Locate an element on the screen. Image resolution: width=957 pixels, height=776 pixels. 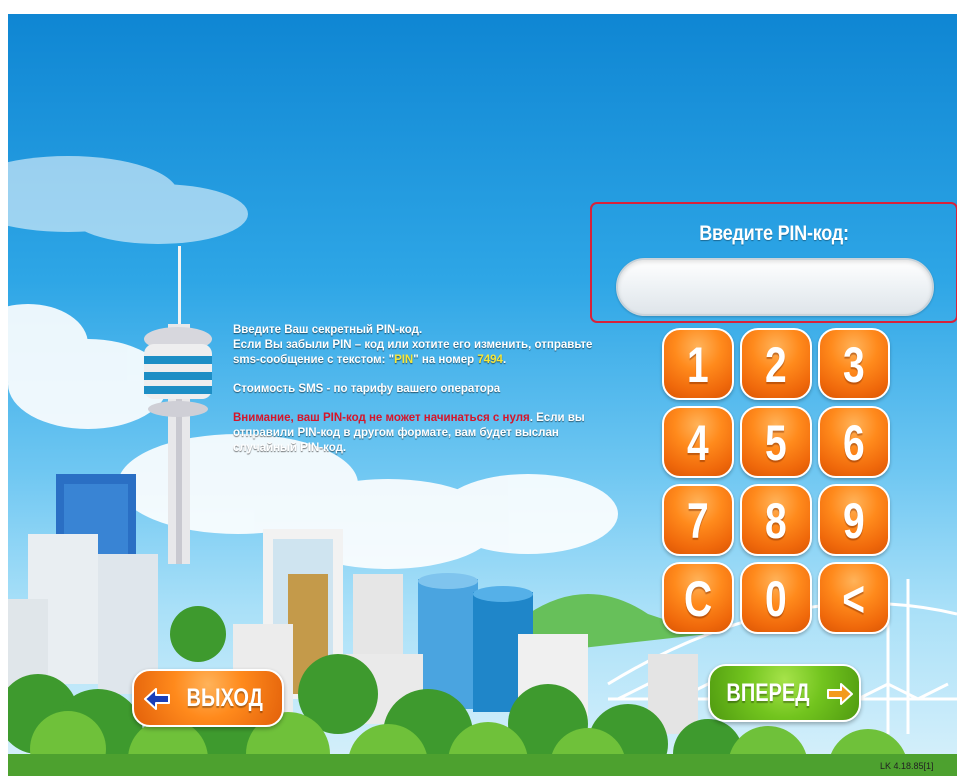
next-button: ВПЕРЕД is located at coordinates (784, 693).